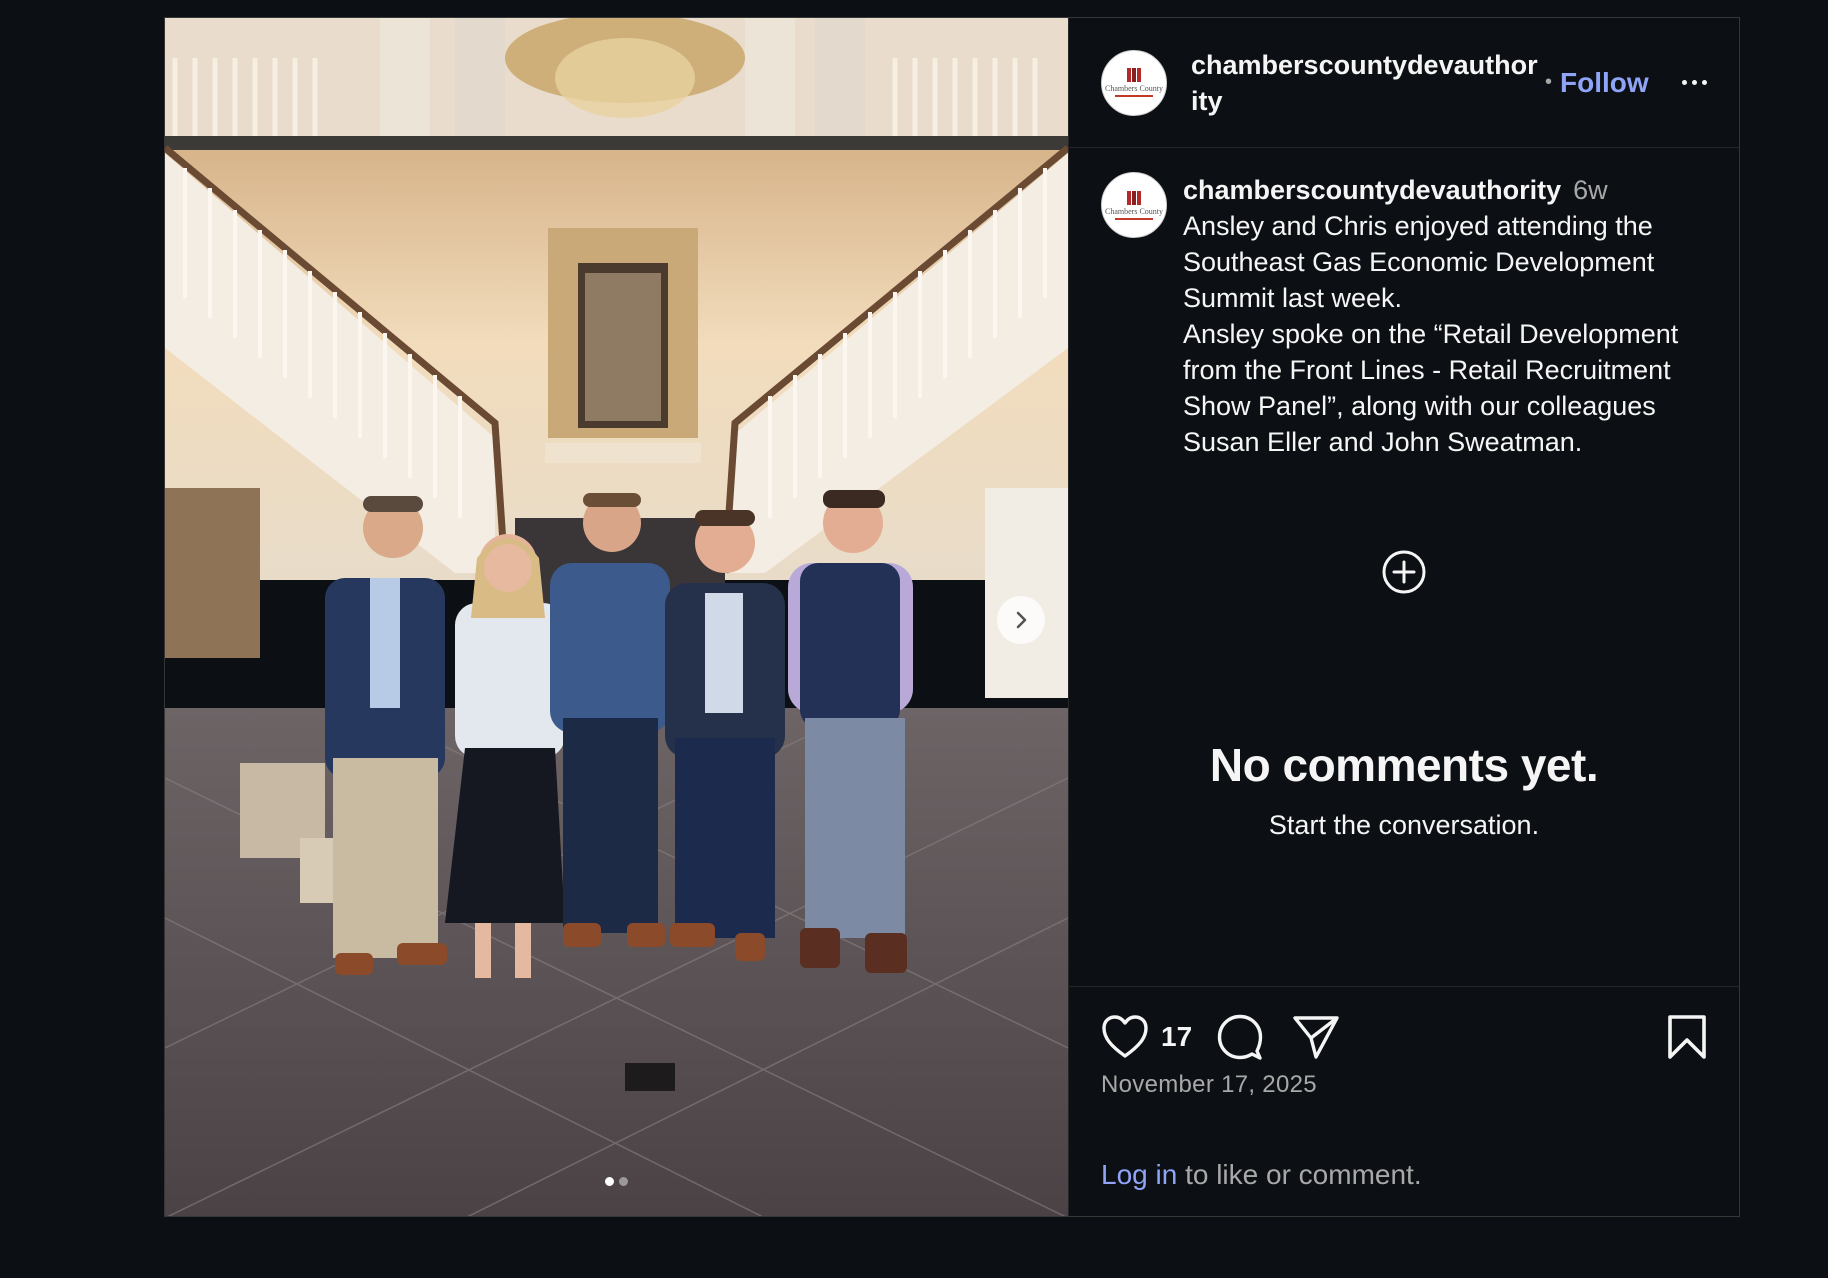  What do you see at coordinates (1604, 83) in the screenshot?
I see `follow-button: Follow` at bounding box center [1604, 83].